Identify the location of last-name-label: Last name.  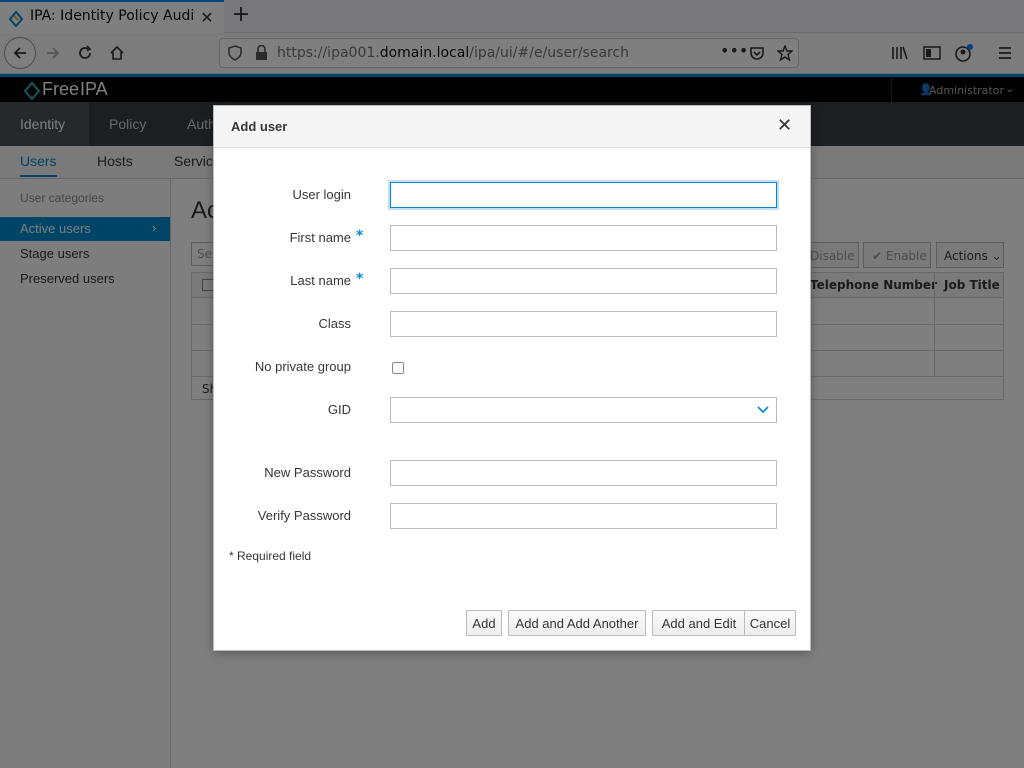
(320, 280).